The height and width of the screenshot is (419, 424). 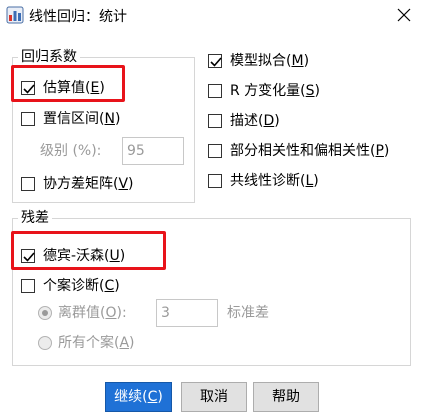 I want to click on app-icon, so click(x=15, y=15).